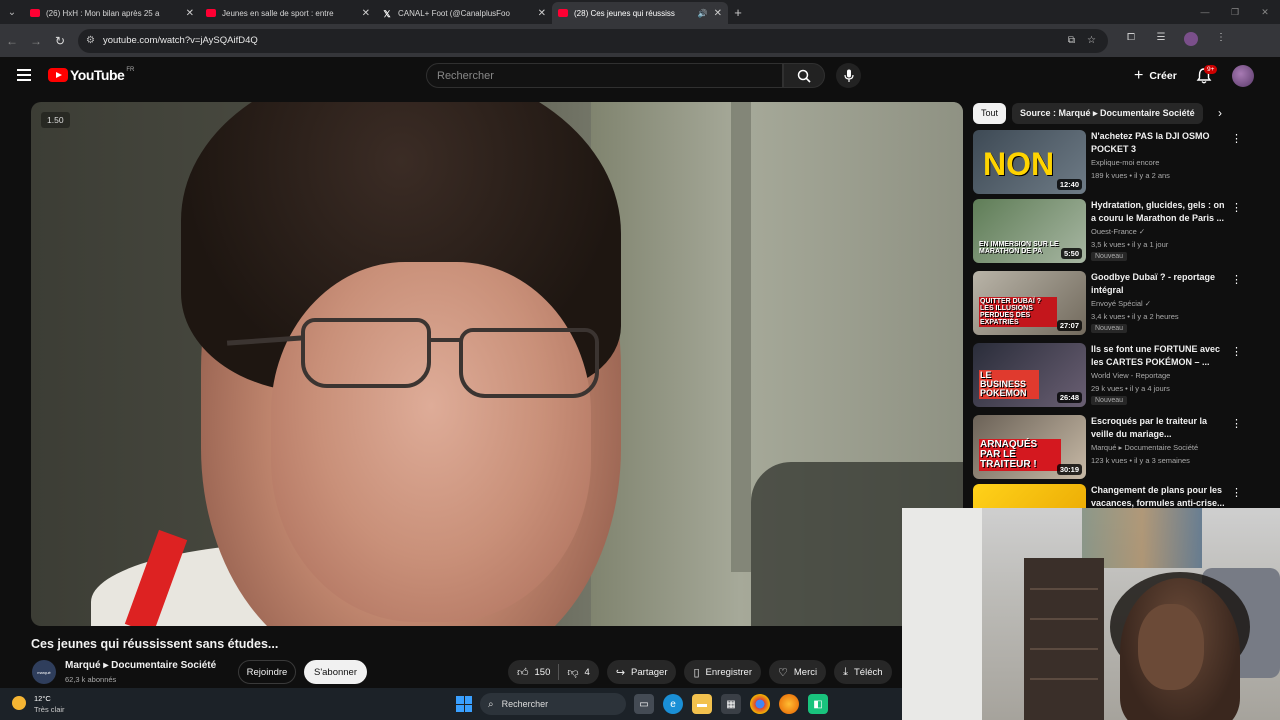 The image size is (1280, 720). Describe the element at coordinates (288, 13) in the screenshot. I see `browser-tab-1: Jeunes en salle de sport : entre ✕` at that location.